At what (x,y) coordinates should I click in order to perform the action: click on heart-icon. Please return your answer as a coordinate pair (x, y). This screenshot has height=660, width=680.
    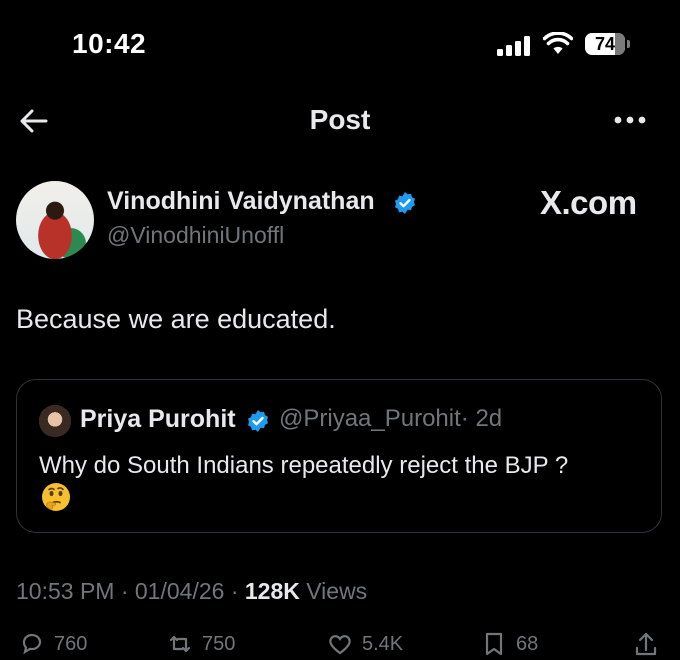
    Looking at the image, I should click on (340, 645).